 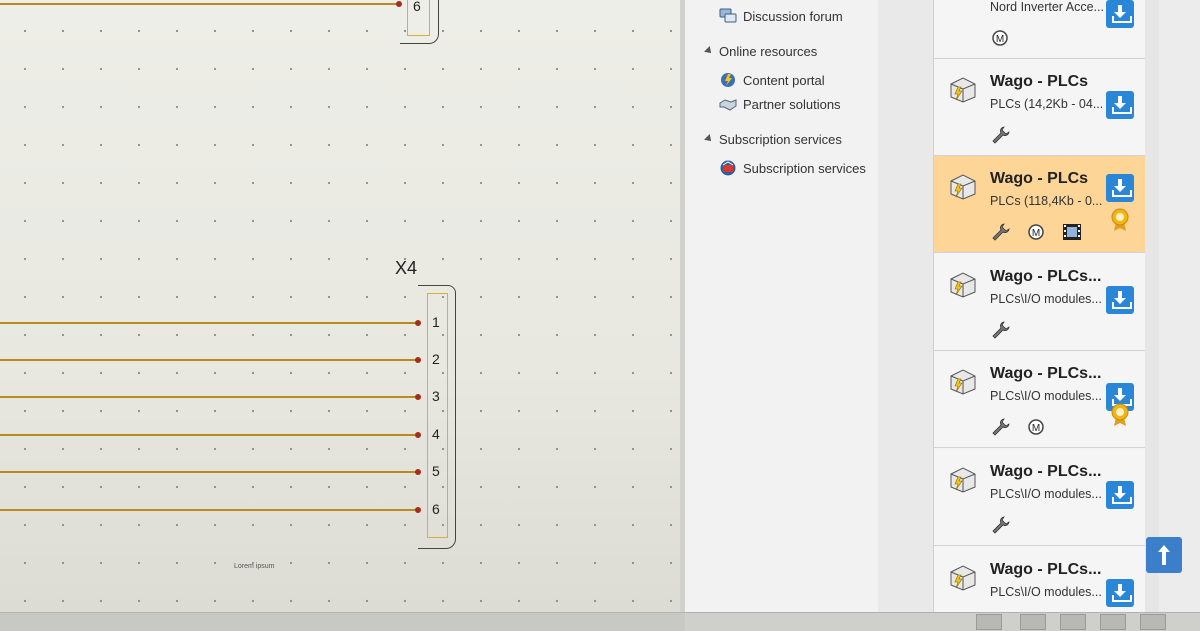 I want to click on nav-item-label: Content portal, so click(x=784, y=80).